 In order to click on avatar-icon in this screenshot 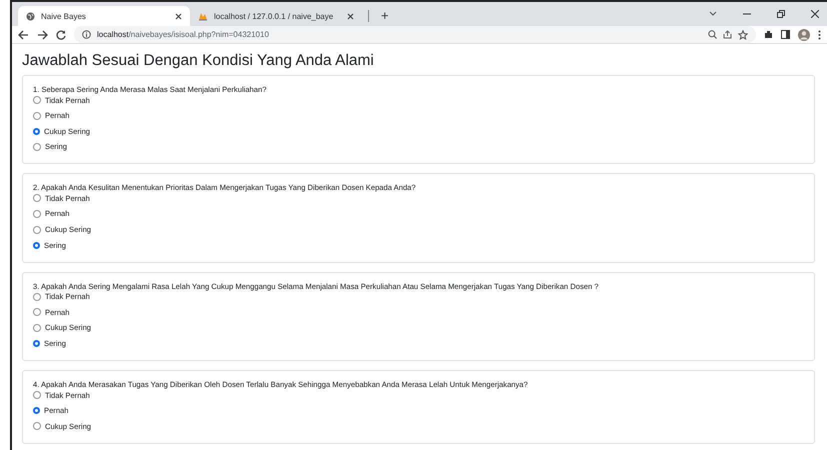, I will do `click(804, 34)`.